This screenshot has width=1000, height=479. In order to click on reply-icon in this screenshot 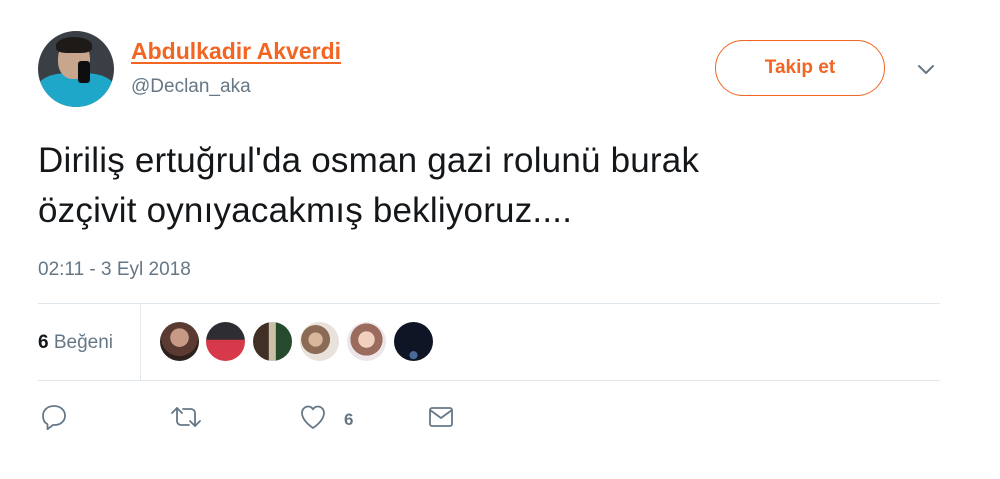, I will do `click(54, 418)`.